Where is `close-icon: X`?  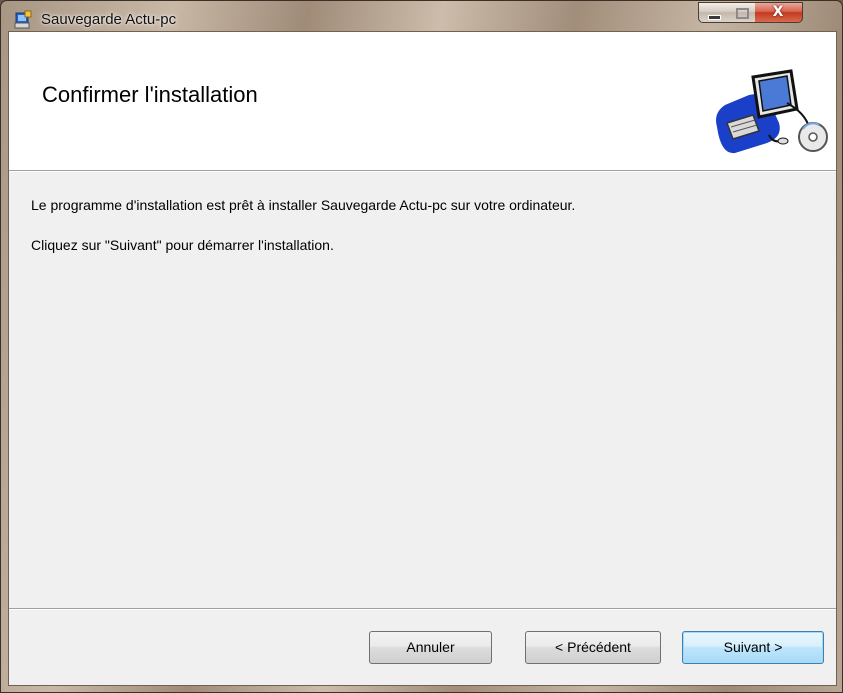 close-icon: X is located at coordinates (778, 12).